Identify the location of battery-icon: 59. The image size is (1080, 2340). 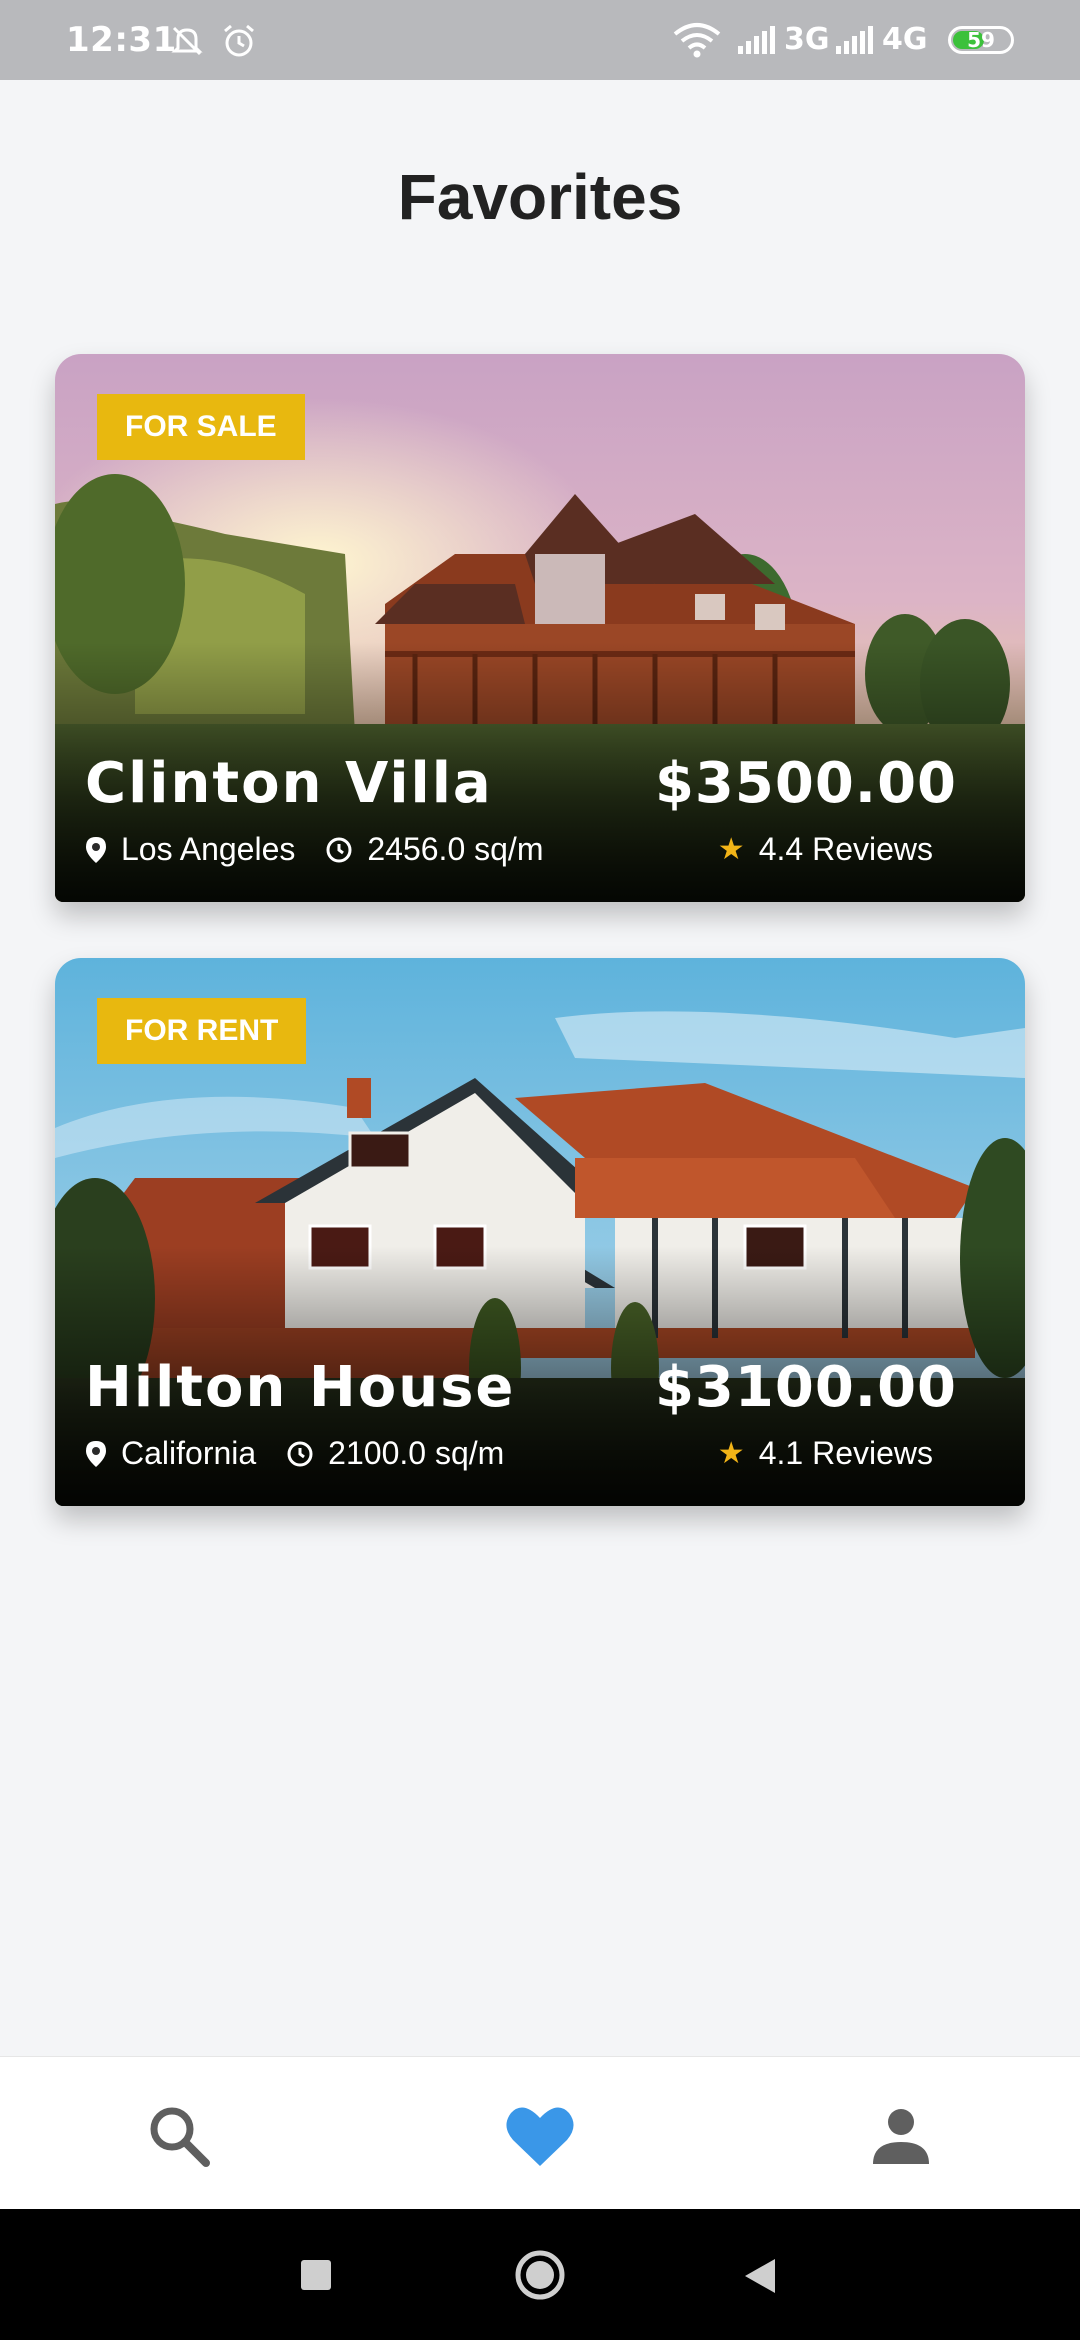
(981, 40).